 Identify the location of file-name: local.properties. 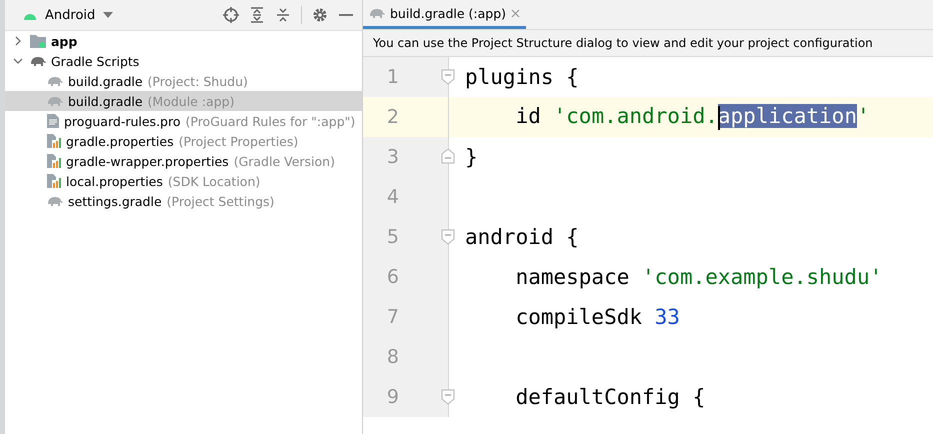
(114, 181).